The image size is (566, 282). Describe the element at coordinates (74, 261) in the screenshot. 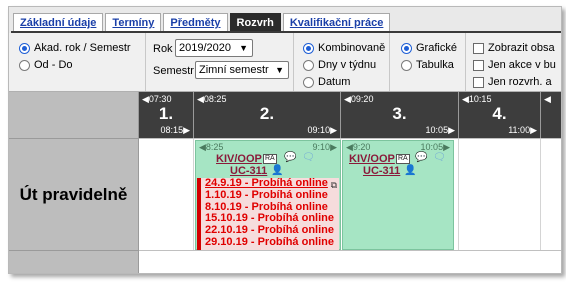

I see `row-label-next` at that location.